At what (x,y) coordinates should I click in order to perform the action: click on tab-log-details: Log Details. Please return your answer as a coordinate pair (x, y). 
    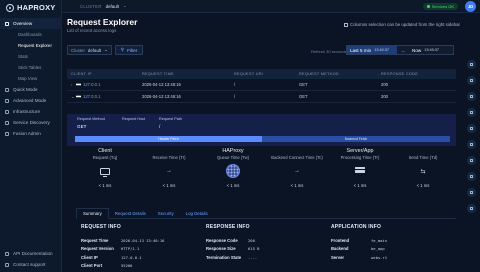
    Looking at the image, I should click on (197, 214).